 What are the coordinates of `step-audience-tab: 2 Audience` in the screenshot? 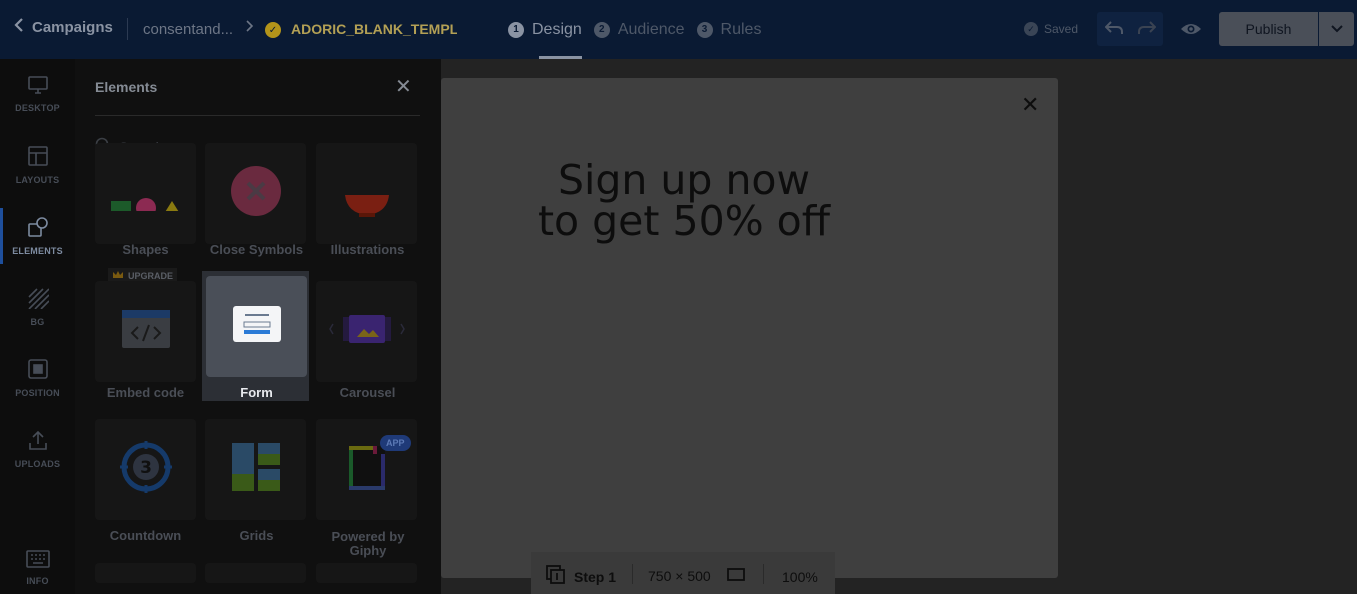 It's located at (639, 29).